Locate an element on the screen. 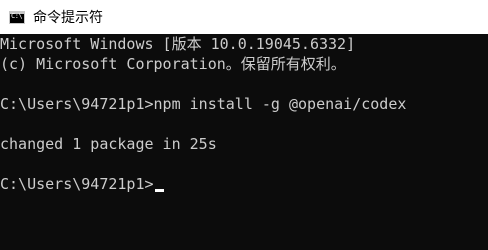 This screenshot has width=488, height=250. prompt-text: C:\Users\94721p1> is located at coordinates (77, 184).